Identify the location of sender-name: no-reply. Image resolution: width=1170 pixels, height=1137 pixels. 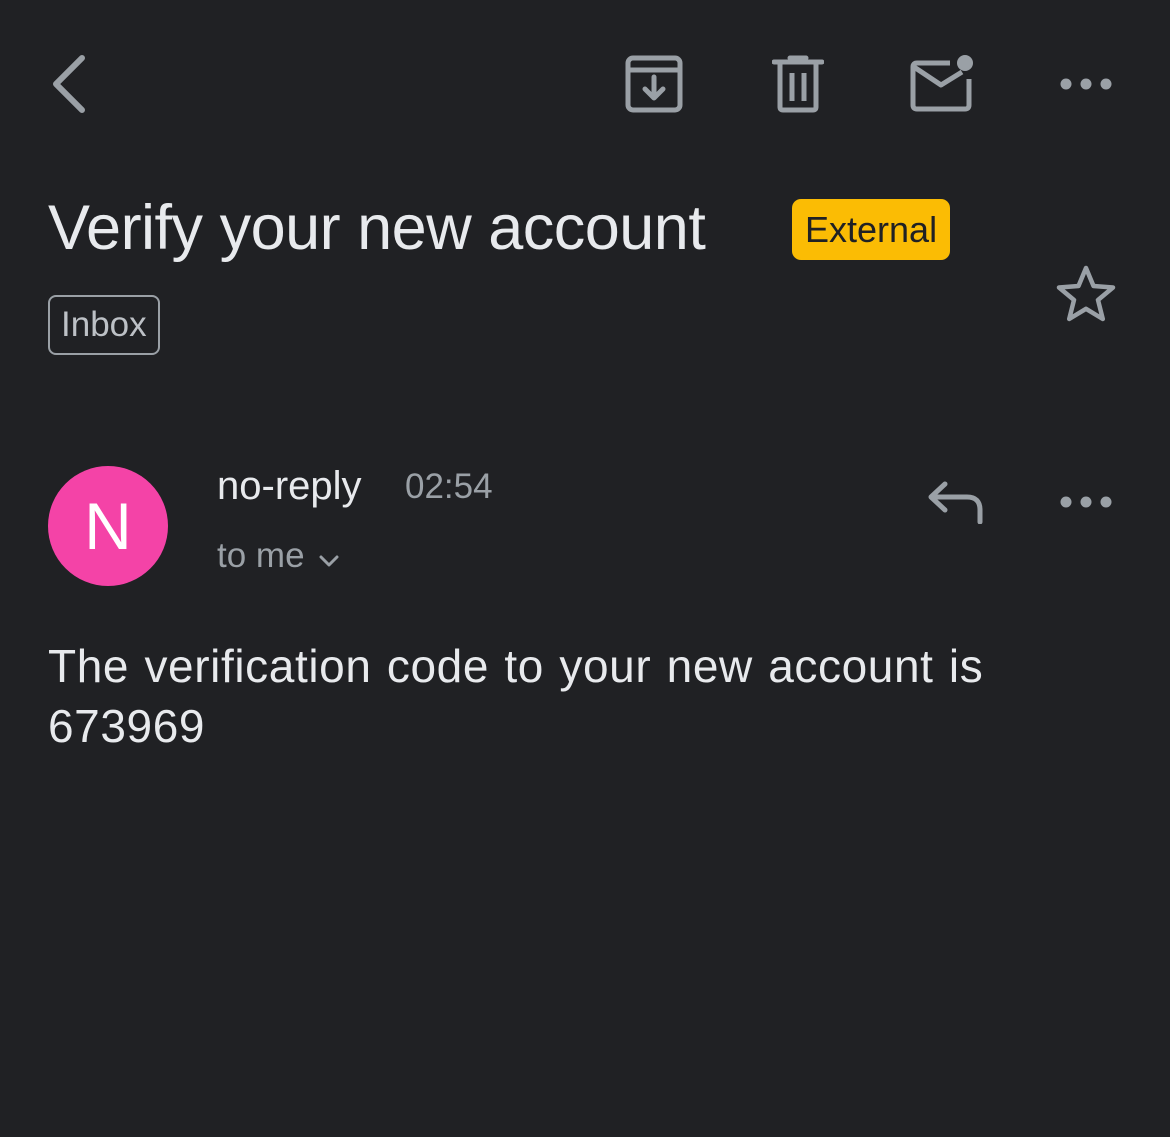
(289, 486).